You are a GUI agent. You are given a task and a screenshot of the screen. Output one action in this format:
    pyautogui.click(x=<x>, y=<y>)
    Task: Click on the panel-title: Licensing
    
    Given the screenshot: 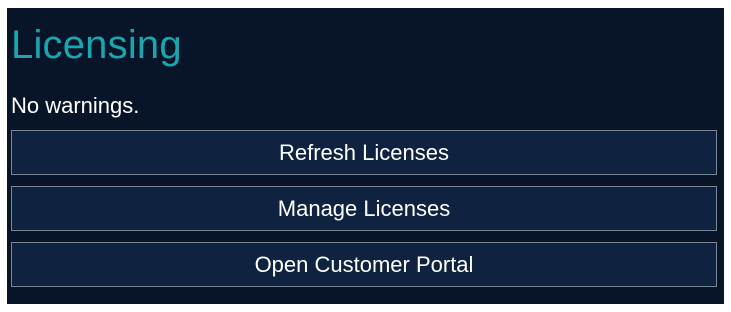 What is the action you would take?
    pyautogui.click(x=96, y=45)
    